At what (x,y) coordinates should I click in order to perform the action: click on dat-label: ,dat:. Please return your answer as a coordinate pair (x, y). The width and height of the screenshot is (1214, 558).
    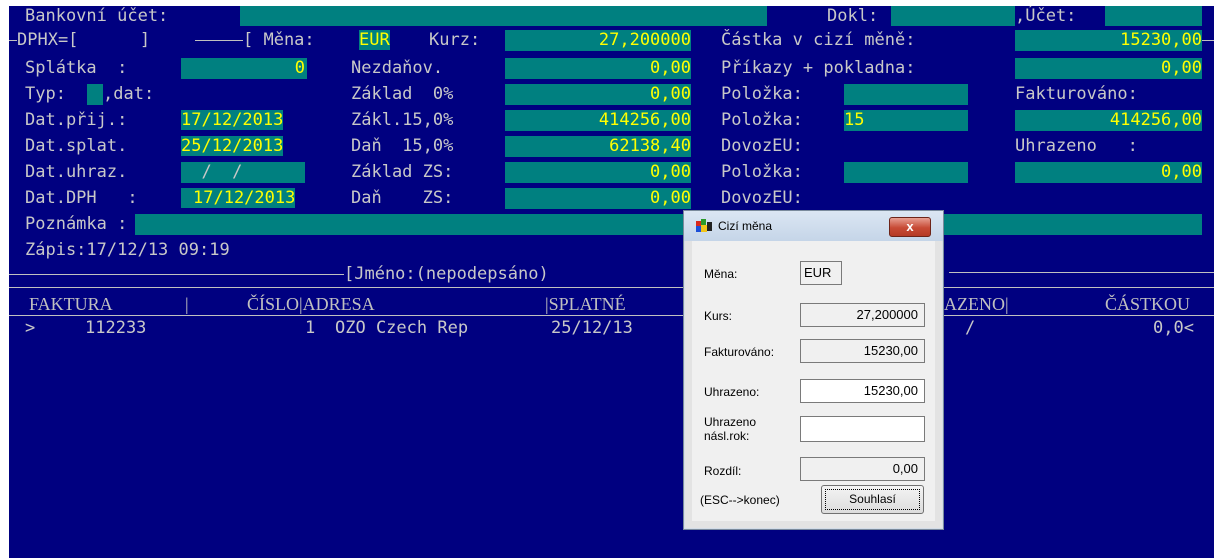
    Looking at the image, I should click on (129, 94).